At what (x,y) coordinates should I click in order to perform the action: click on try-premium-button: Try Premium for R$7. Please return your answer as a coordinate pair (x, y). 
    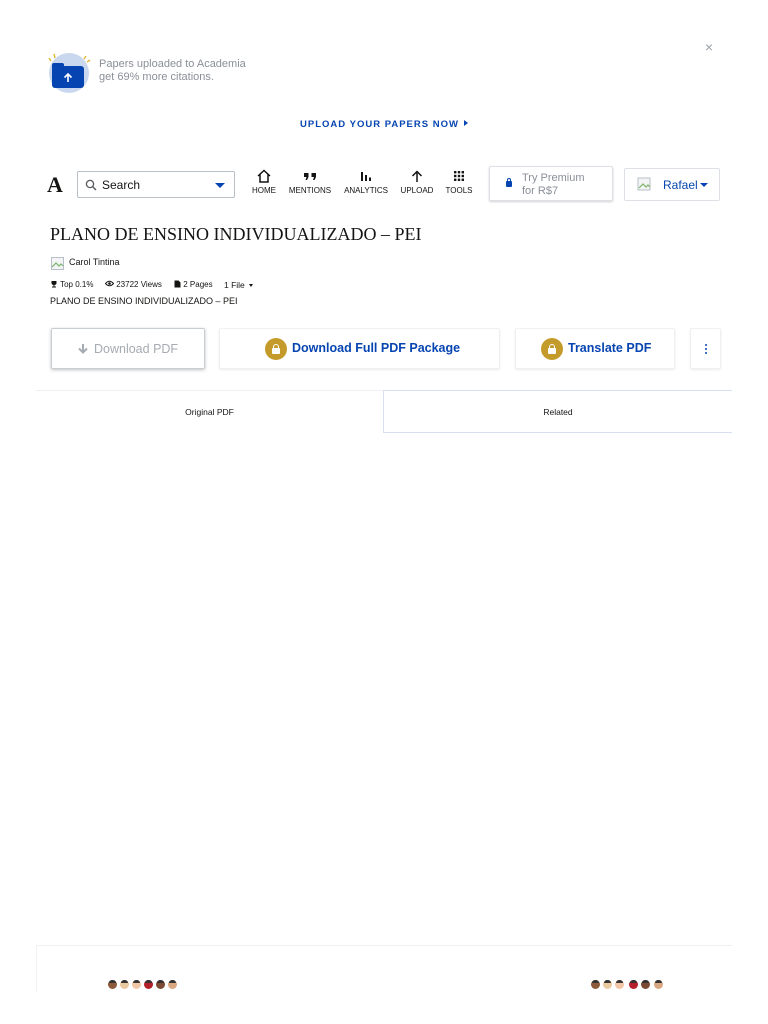
    Looking at the image, I should click on (551, 183).